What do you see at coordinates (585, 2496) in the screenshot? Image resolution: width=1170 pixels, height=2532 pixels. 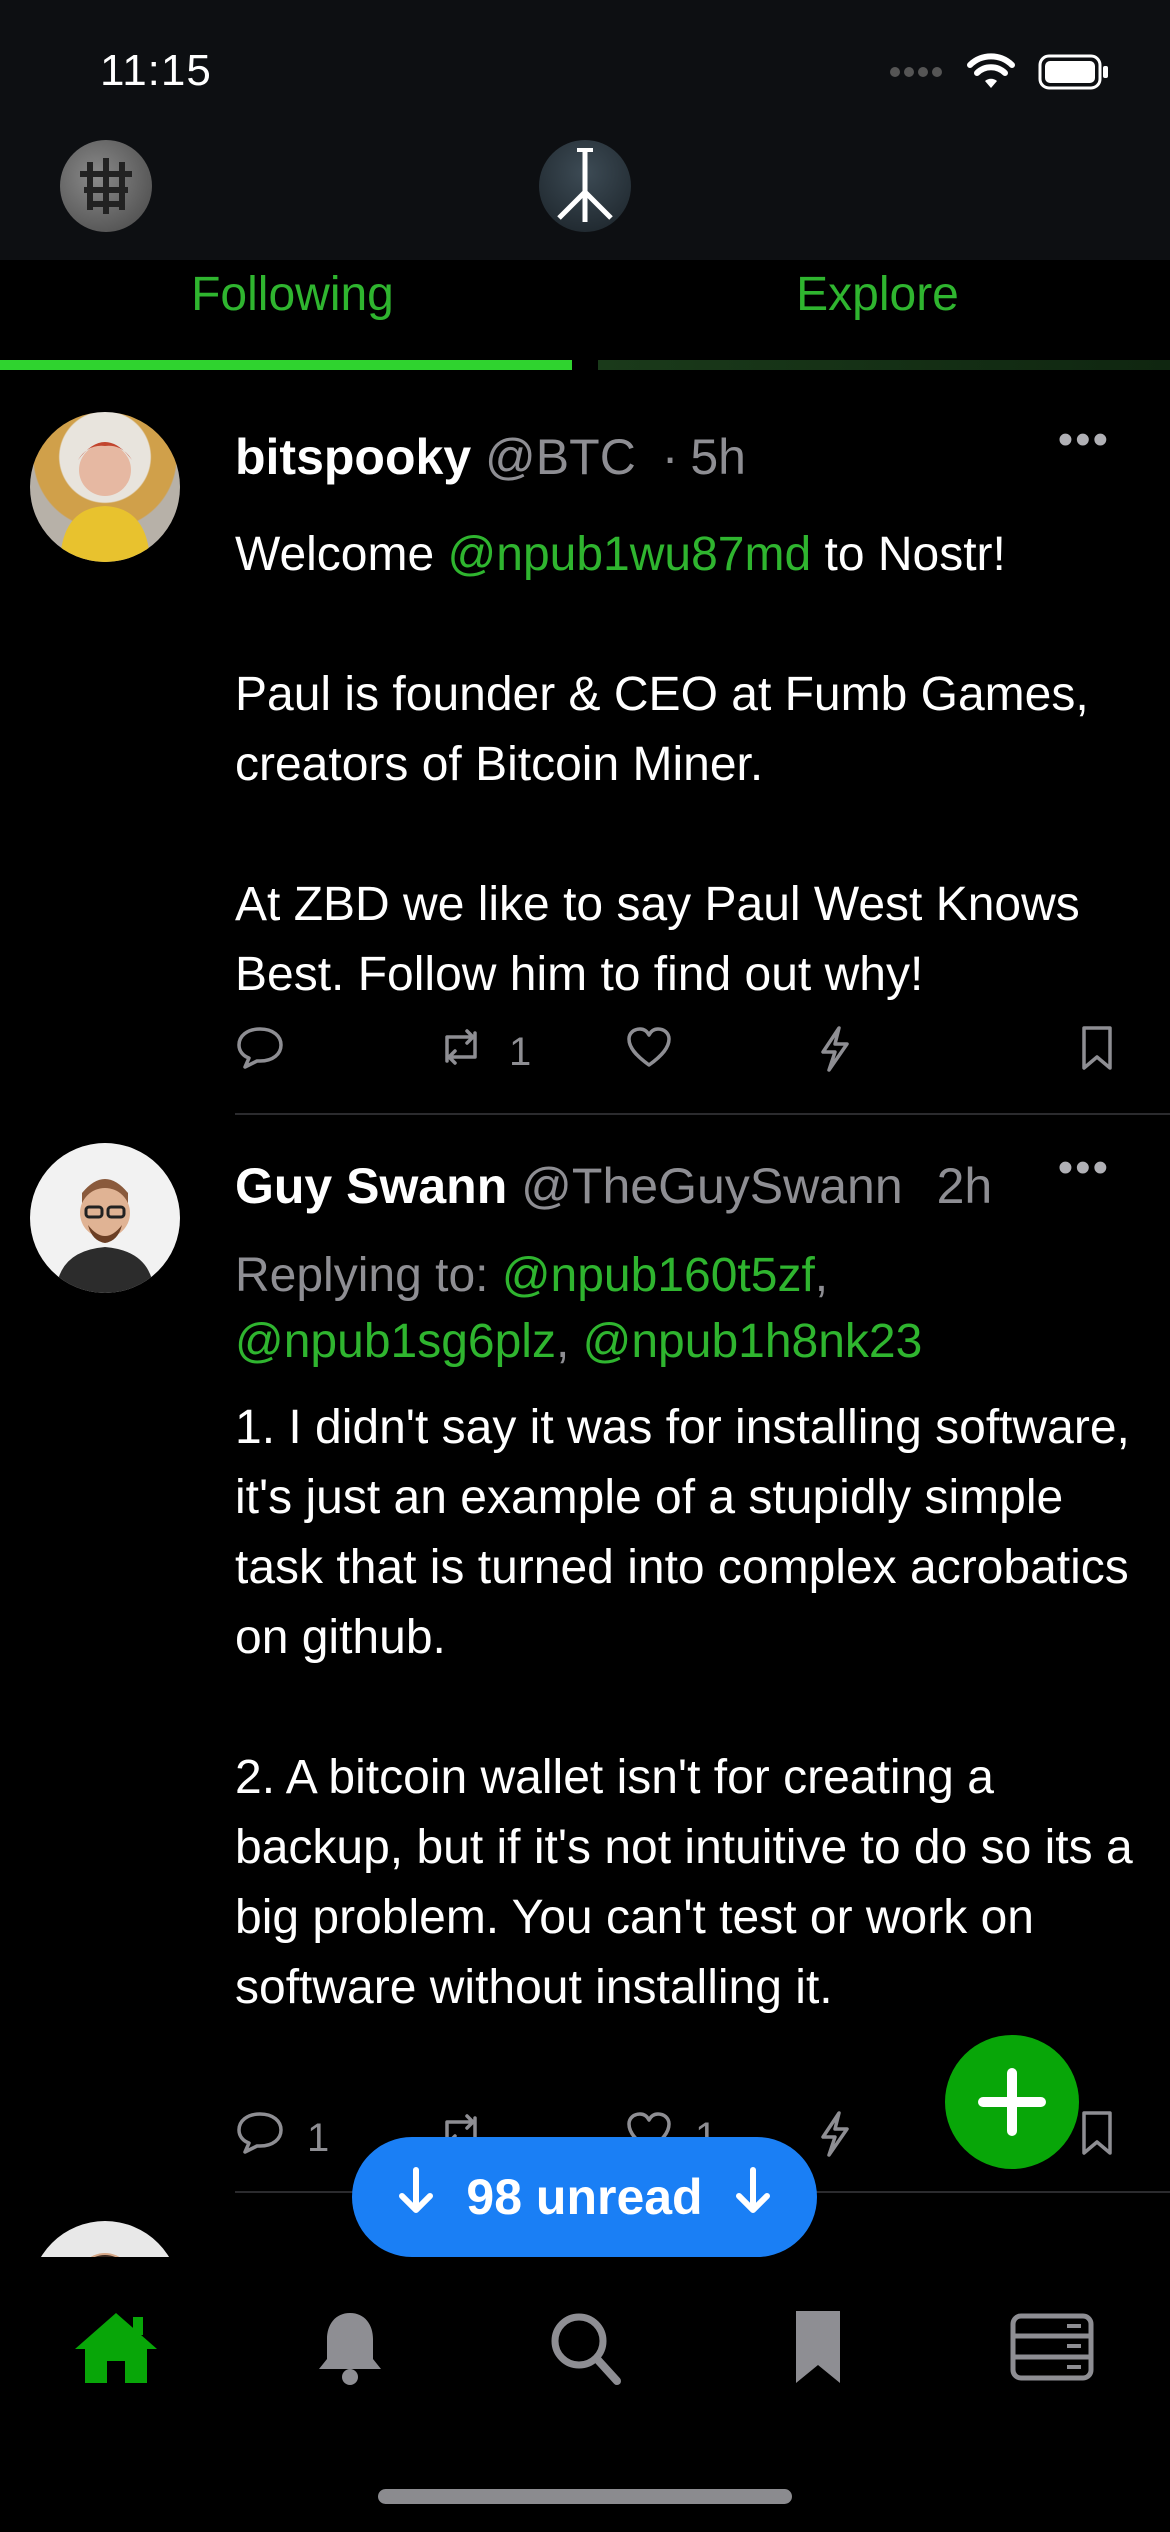 I see `home-indicator` at bounding box center [585, 2496].